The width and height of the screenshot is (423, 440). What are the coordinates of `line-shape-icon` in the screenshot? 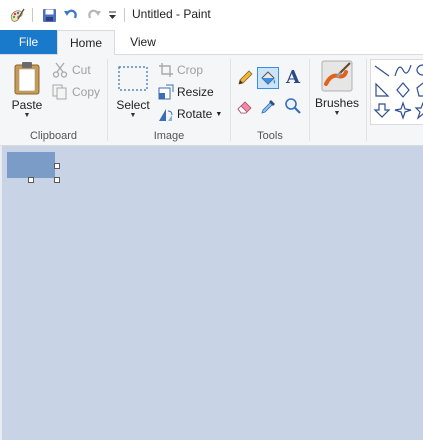 It's located at (382, 71).